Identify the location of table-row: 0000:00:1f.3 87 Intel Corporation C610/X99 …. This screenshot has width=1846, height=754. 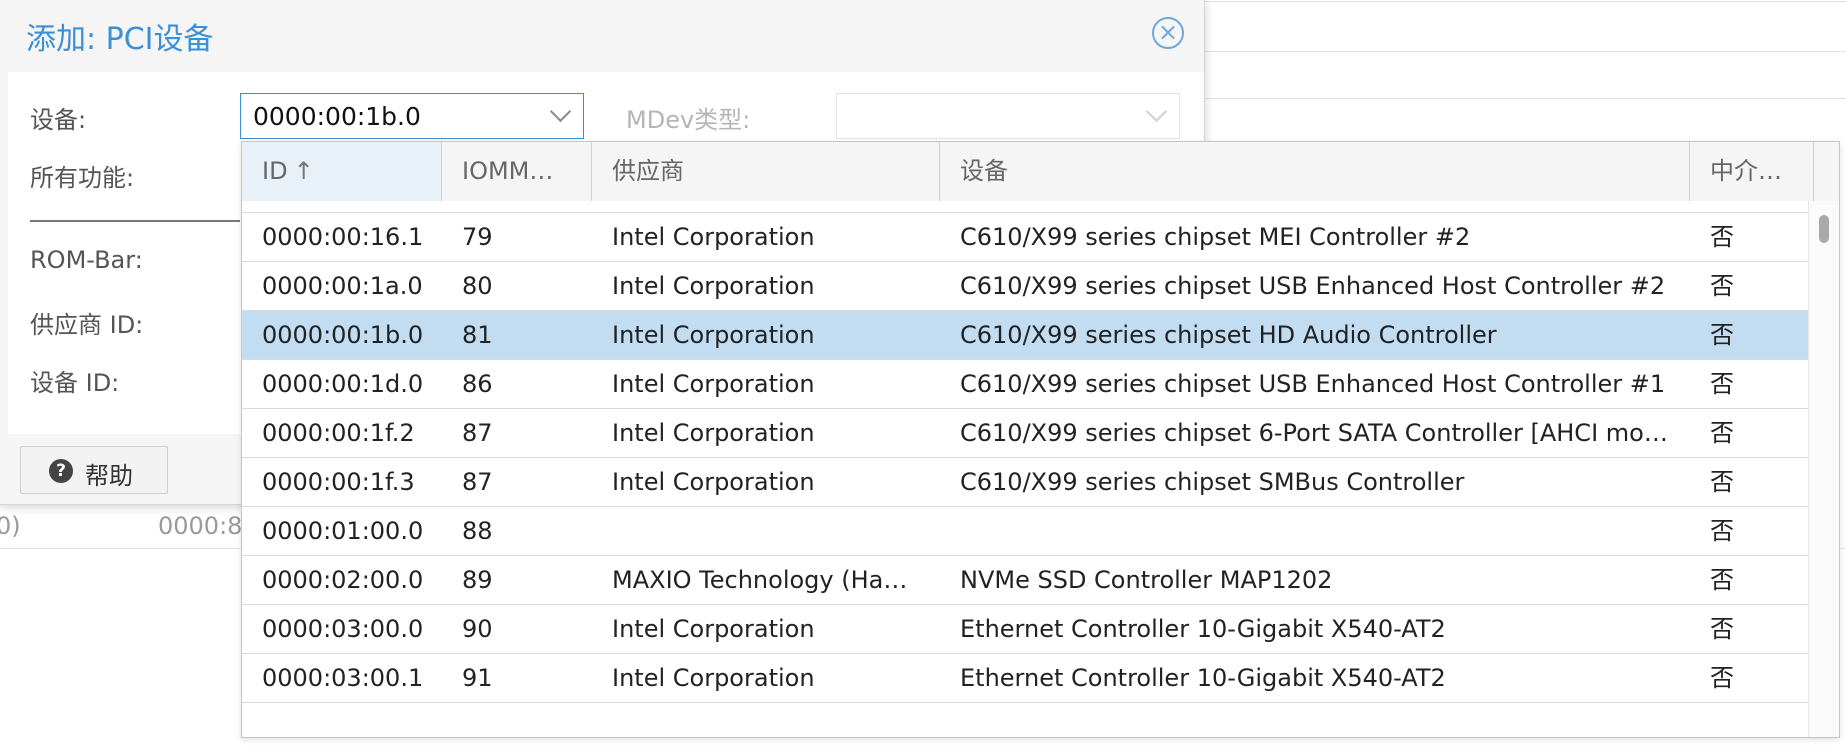
(1026, 482).